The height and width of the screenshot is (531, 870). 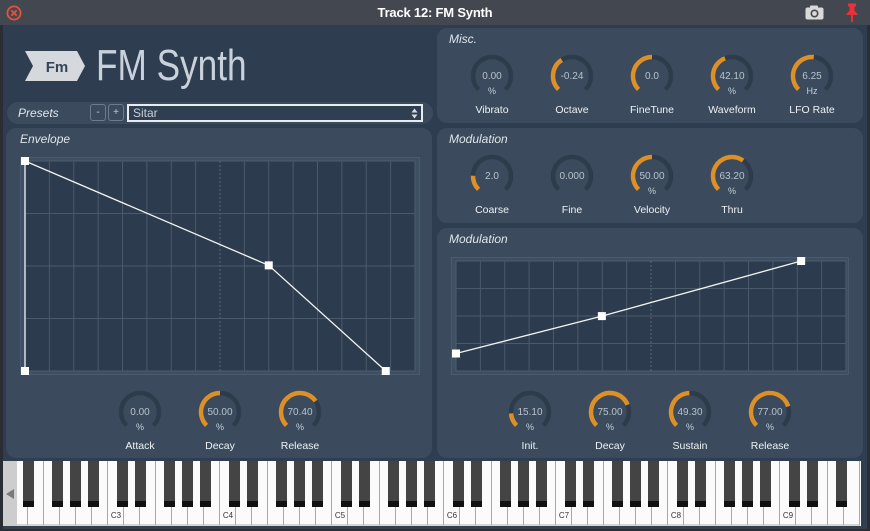 I want to click on camera-icon, so click(x=814, y=12).